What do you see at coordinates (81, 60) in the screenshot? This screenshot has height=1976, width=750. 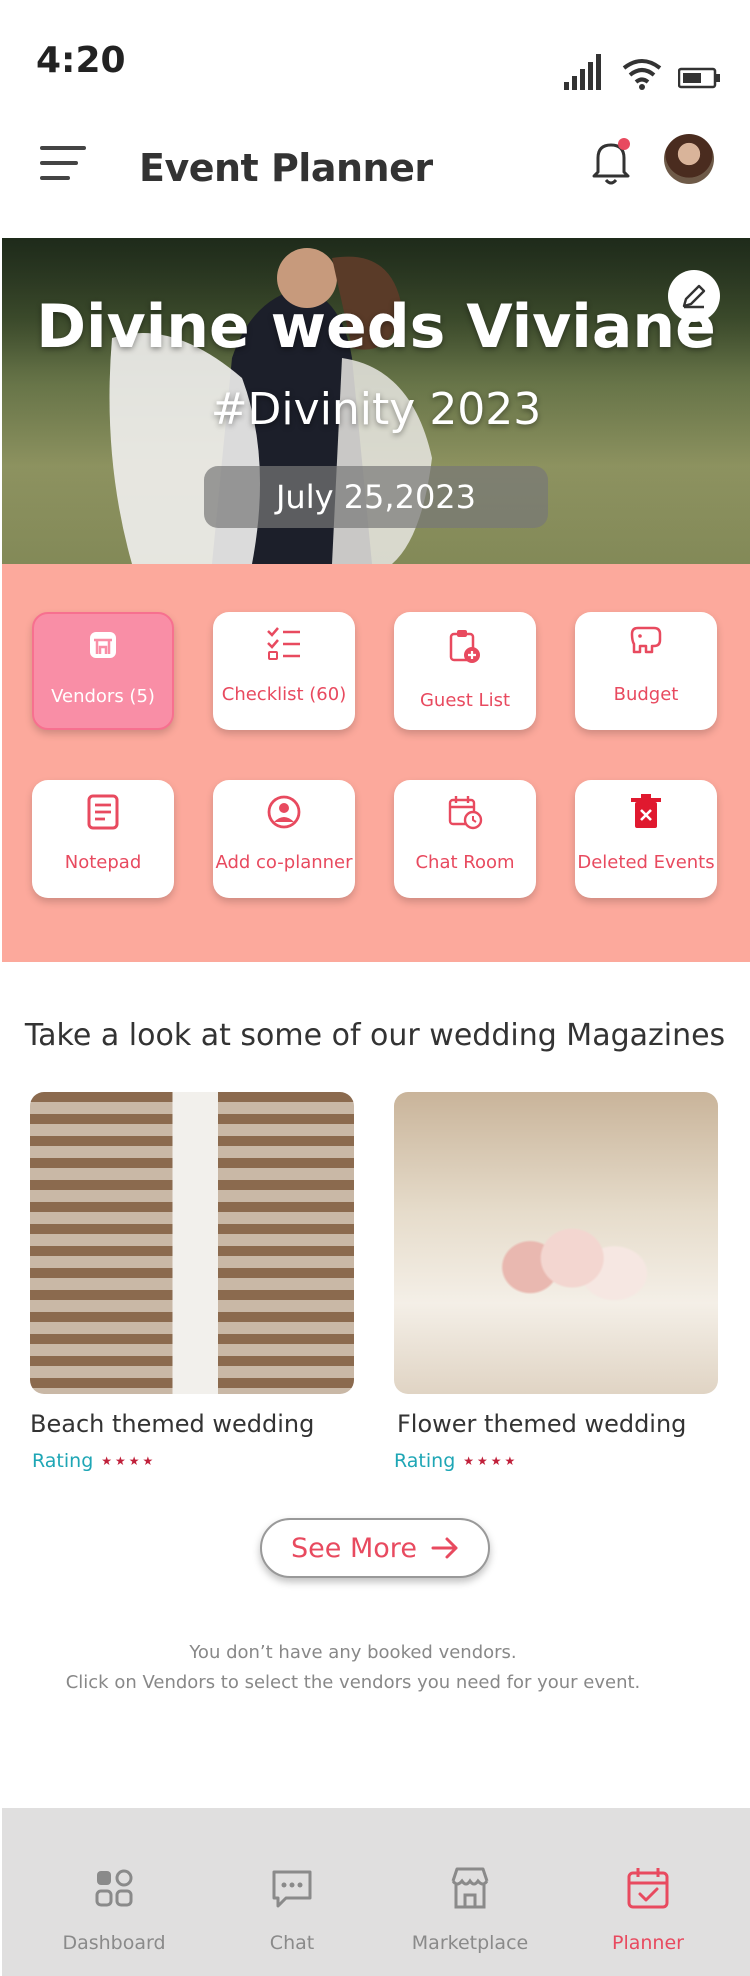 I see `status-time: 4:20` at bounding box center [81, 60].